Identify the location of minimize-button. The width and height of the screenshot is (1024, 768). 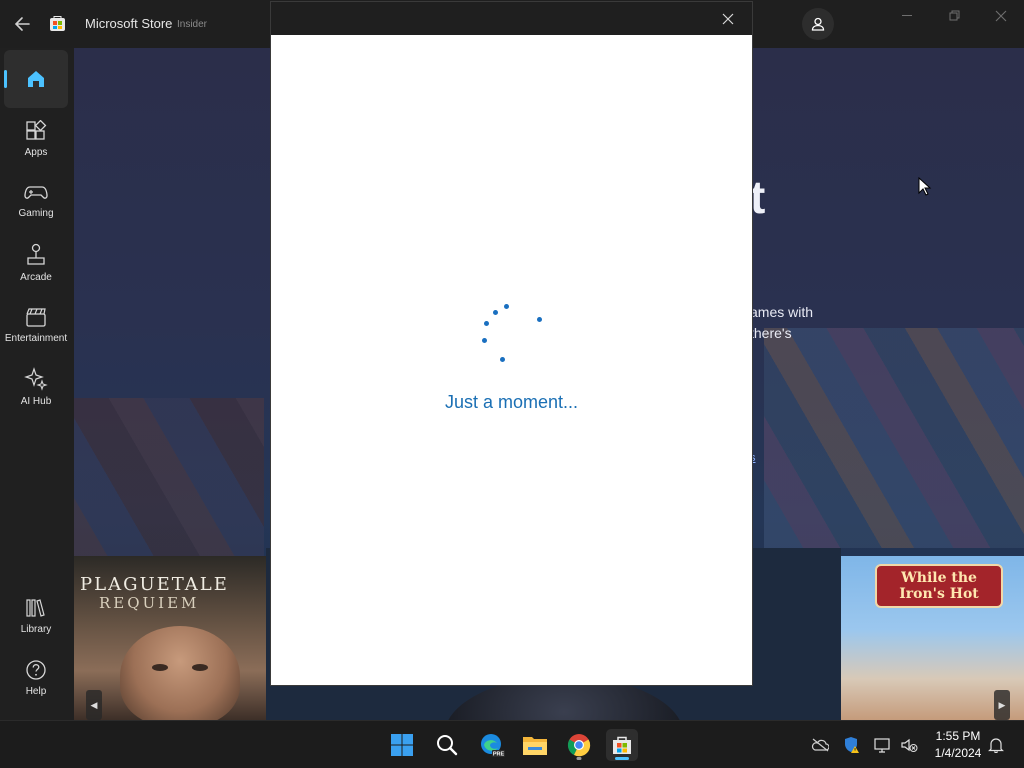
(908, 16).